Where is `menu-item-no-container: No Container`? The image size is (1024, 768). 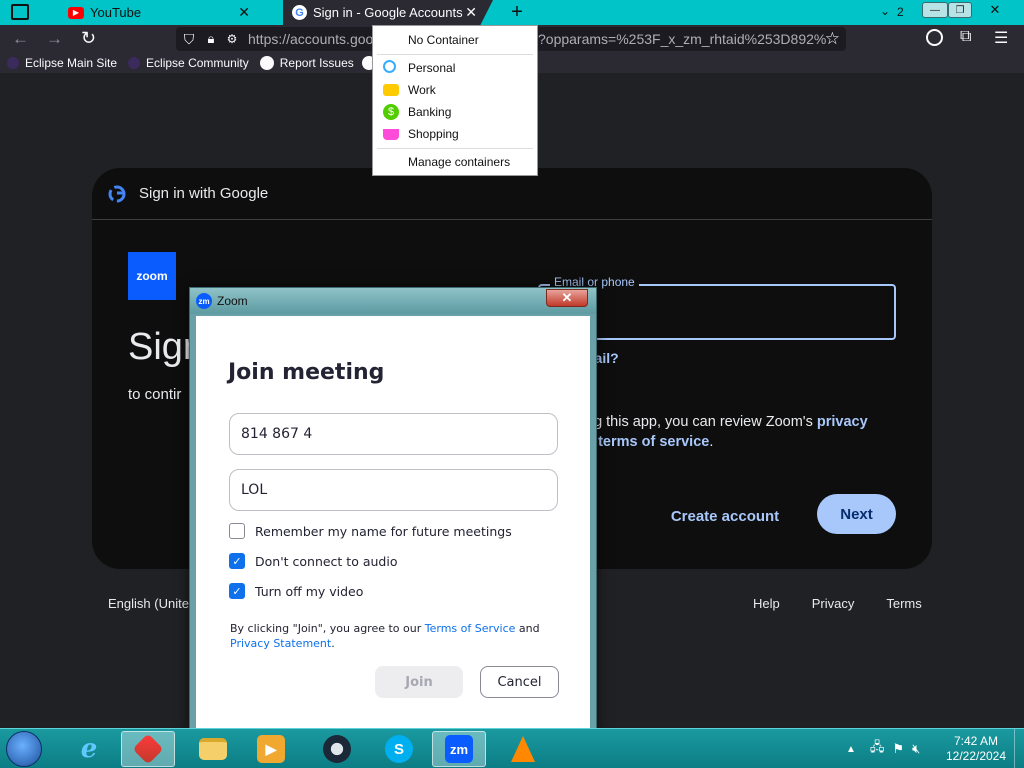 menu-item-no-container: No Container is located at coordinates (443, 40).